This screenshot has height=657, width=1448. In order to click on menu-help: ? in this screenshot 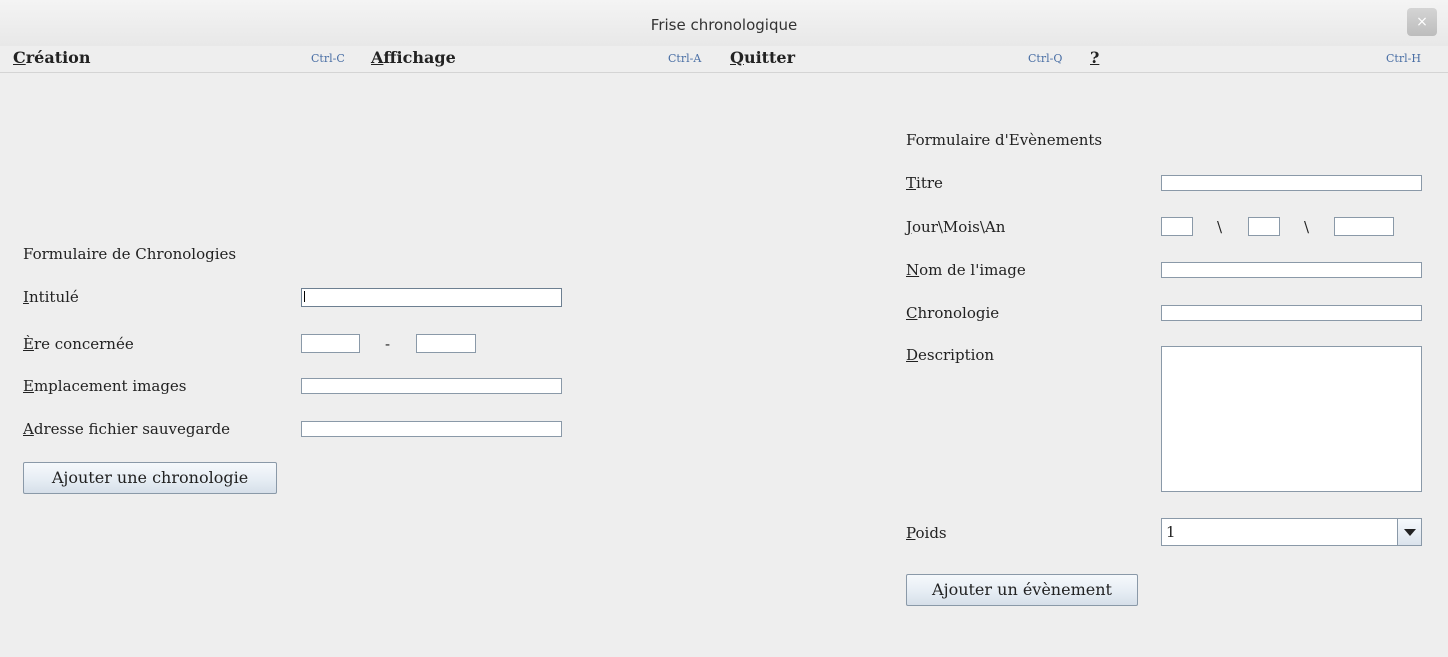, I will do `click(1094, 57)`.